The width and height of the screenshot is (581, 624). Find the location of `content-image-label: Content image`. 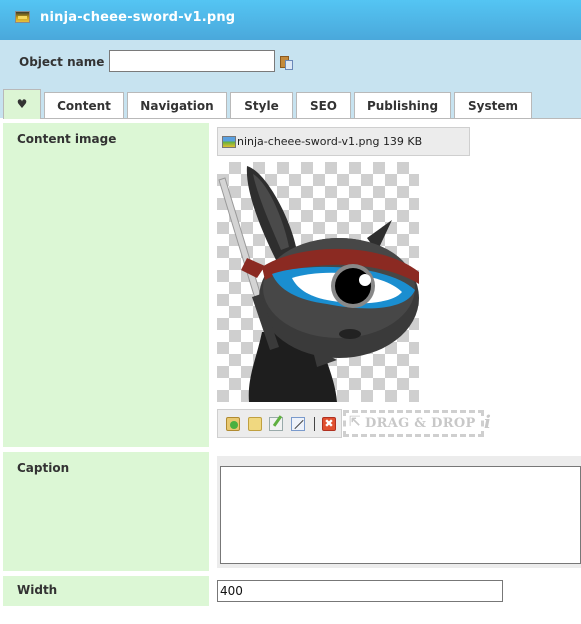

content-image-label: Content image is located at coordinates (67, 139).